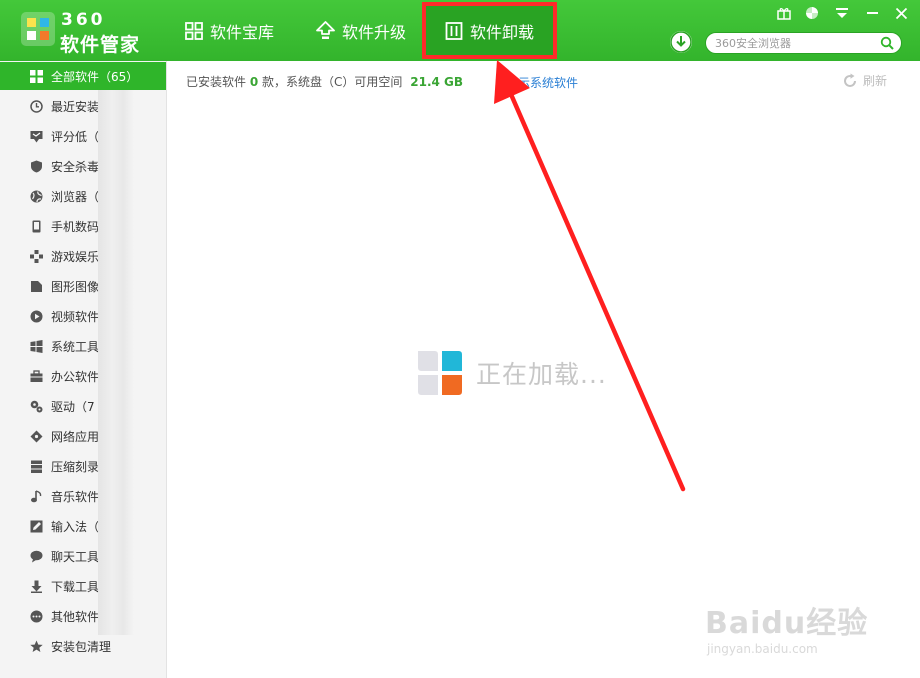 This screenshot has width=920, height=678. Describe the element at coordinates (75, 436) in the screenshot. I see `sidebar-item-label: 网络应用` at that location.